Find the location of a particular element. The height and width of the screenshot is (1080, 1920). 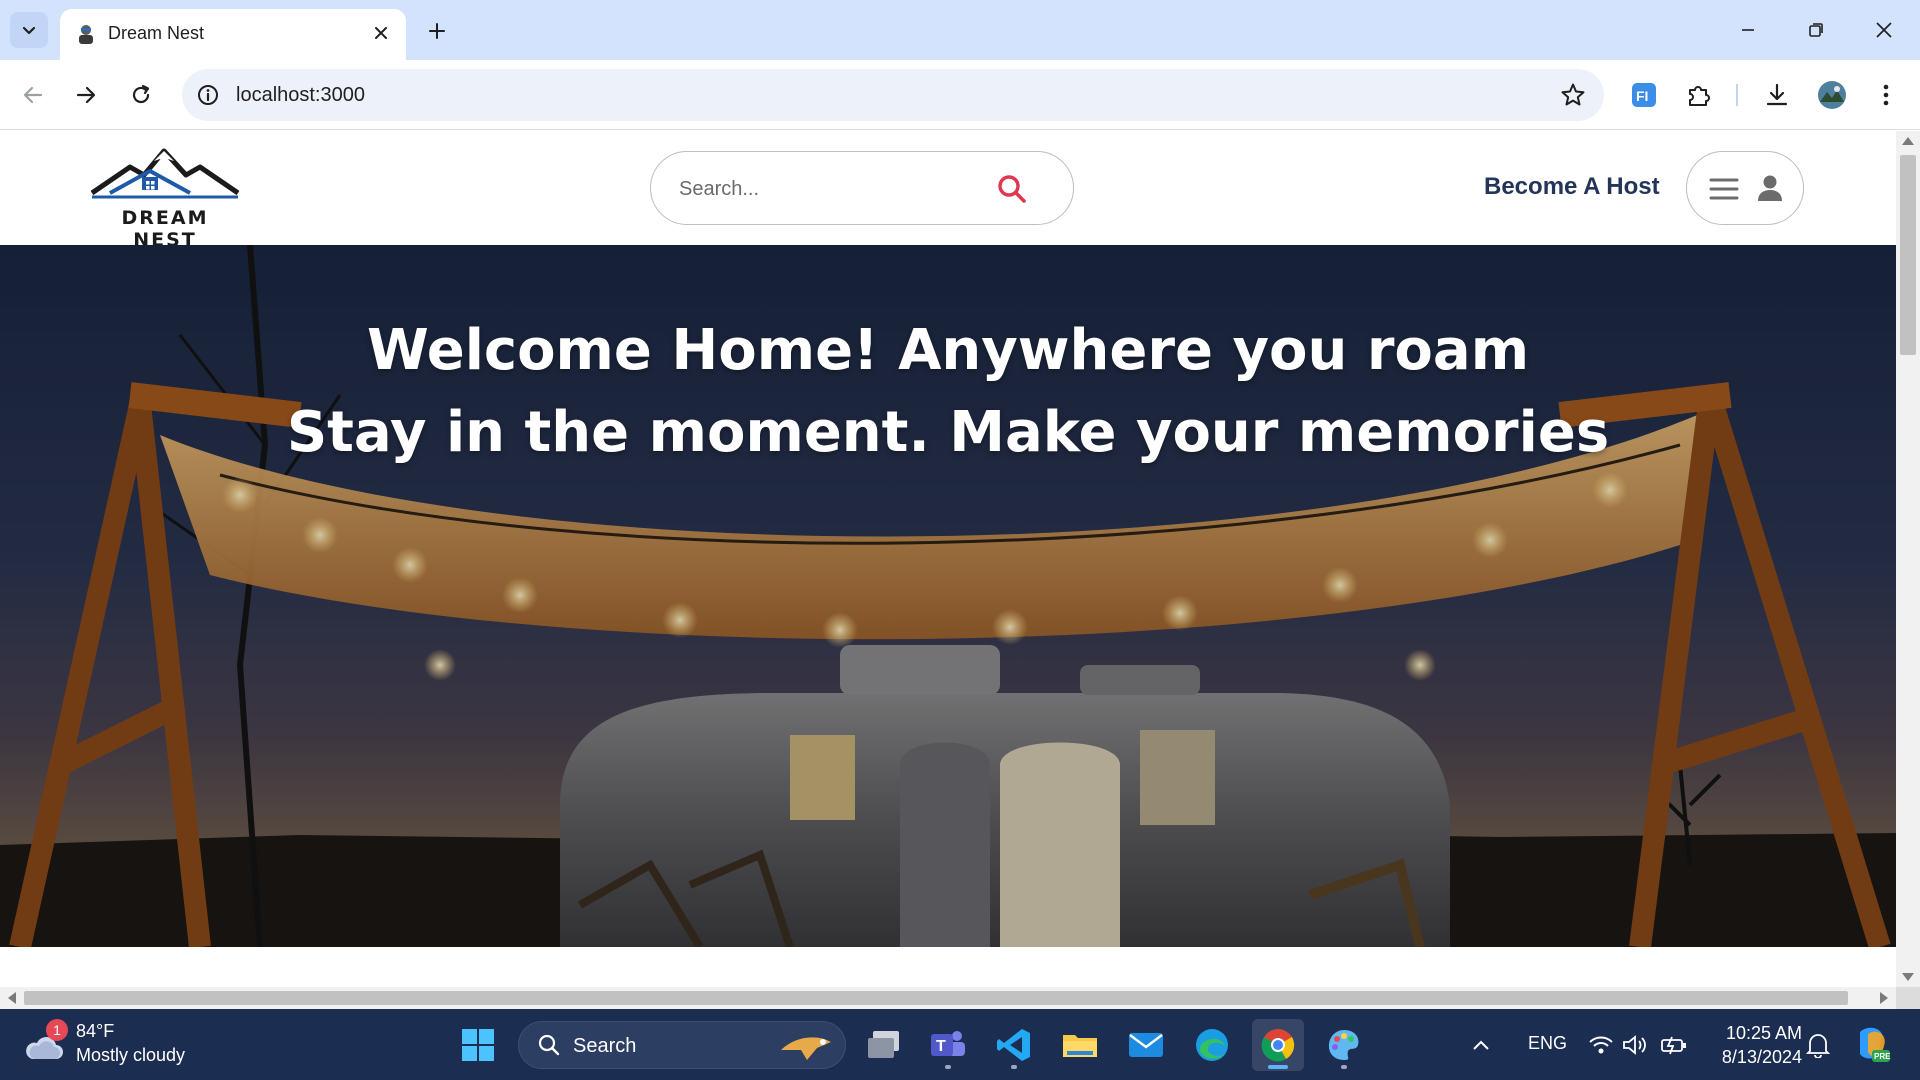

bookmark-star-icon is located at coordinates (1573, 95).